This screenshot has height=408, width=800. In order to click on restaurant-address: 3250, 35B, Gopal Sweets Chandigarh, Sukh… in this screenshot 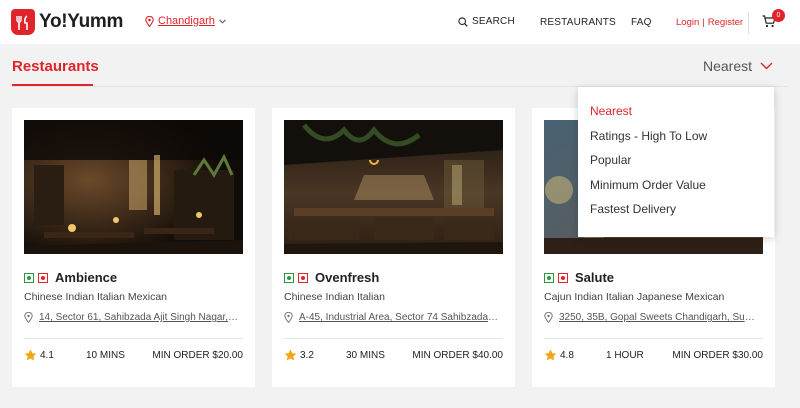, I will do `click(653, 317)`.